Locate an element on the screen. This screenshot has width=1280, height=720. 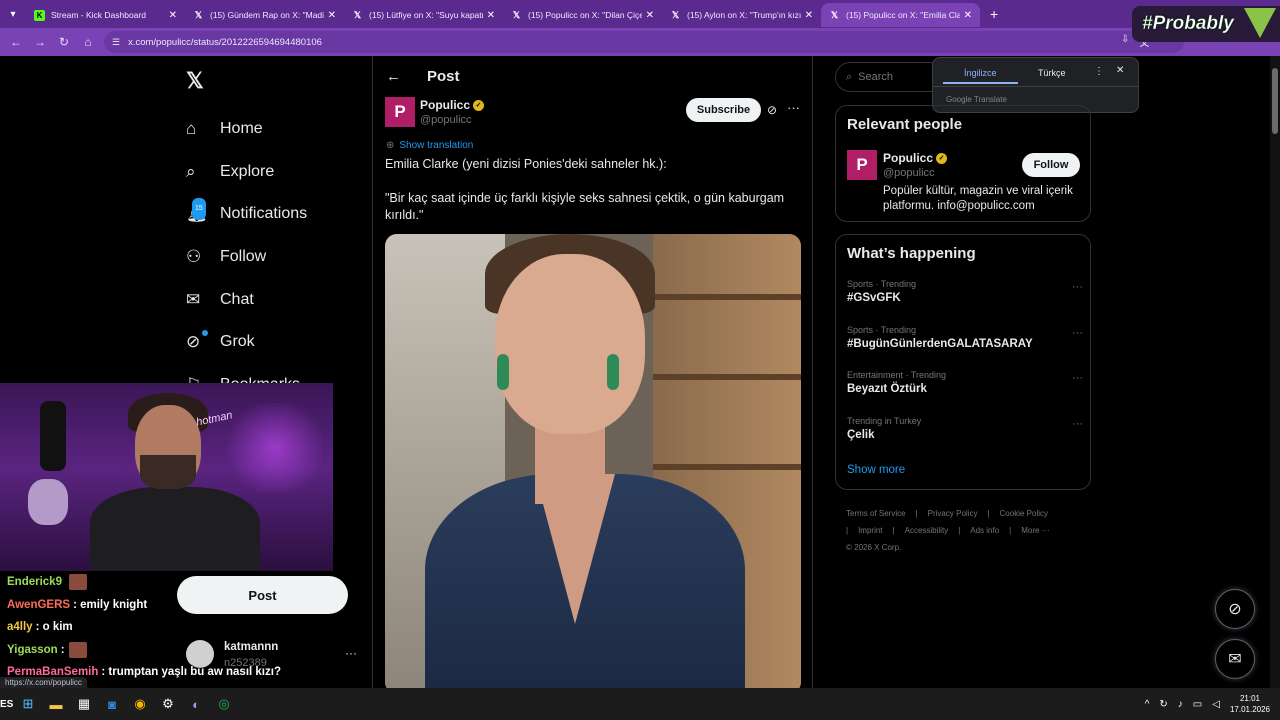
file-explorer-icon: ▬ is located at coordinates (56, 704).